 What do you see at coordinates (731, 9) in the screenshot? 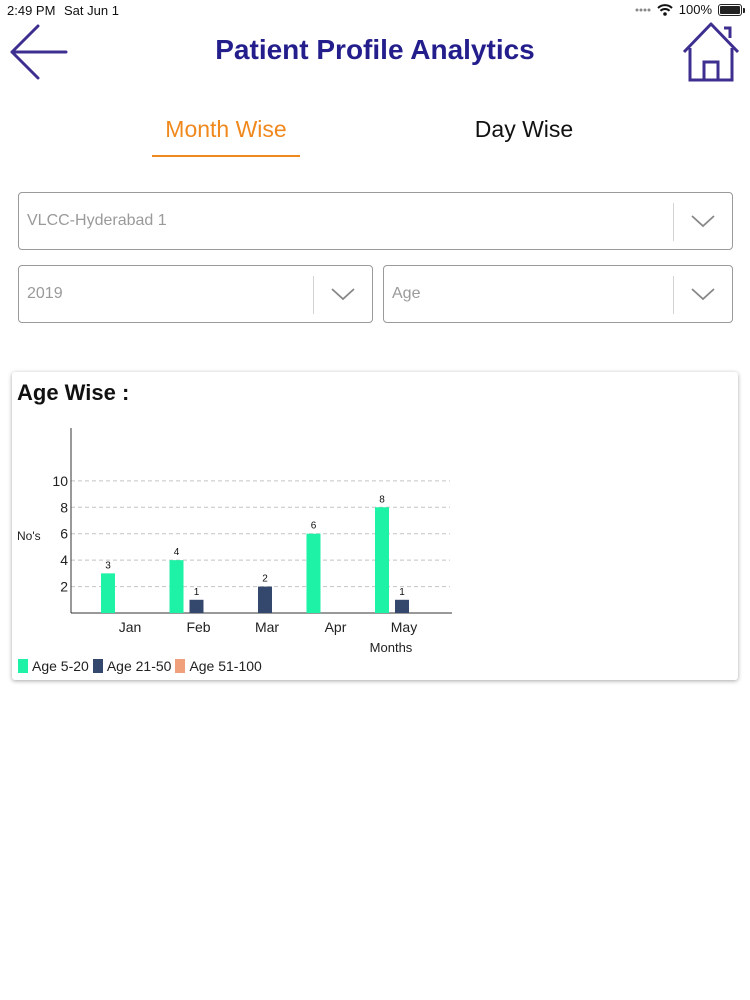
I see `battery-icon` at bounding box center [731, 9].